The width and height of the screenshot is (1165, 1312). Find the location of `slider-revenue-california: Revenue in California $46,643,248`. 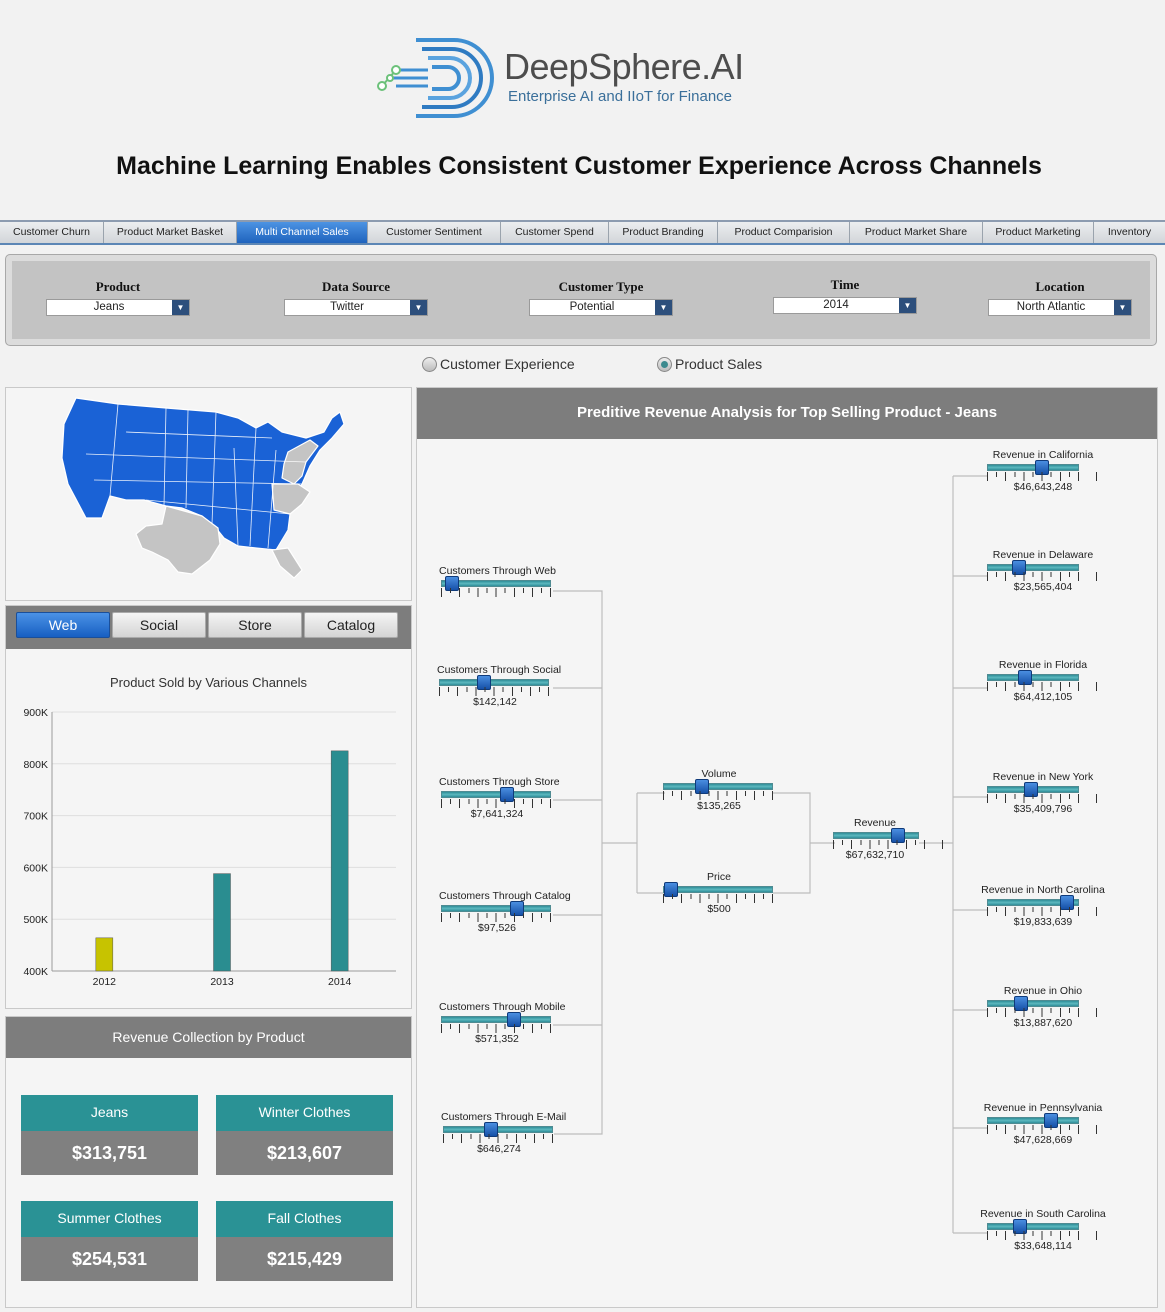

slider-revenue-california: Revenue in California $46,643,248 is located at coordinates (1043, 471).